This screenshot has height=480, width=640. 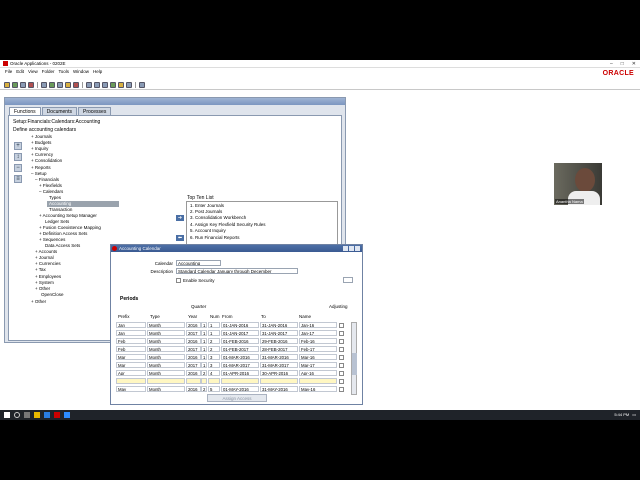 What do you see at coordinates (207, 205) in the screenshot?
I see `top-ten-item: 1. Enter Journals` at bounding box center [207, 205].